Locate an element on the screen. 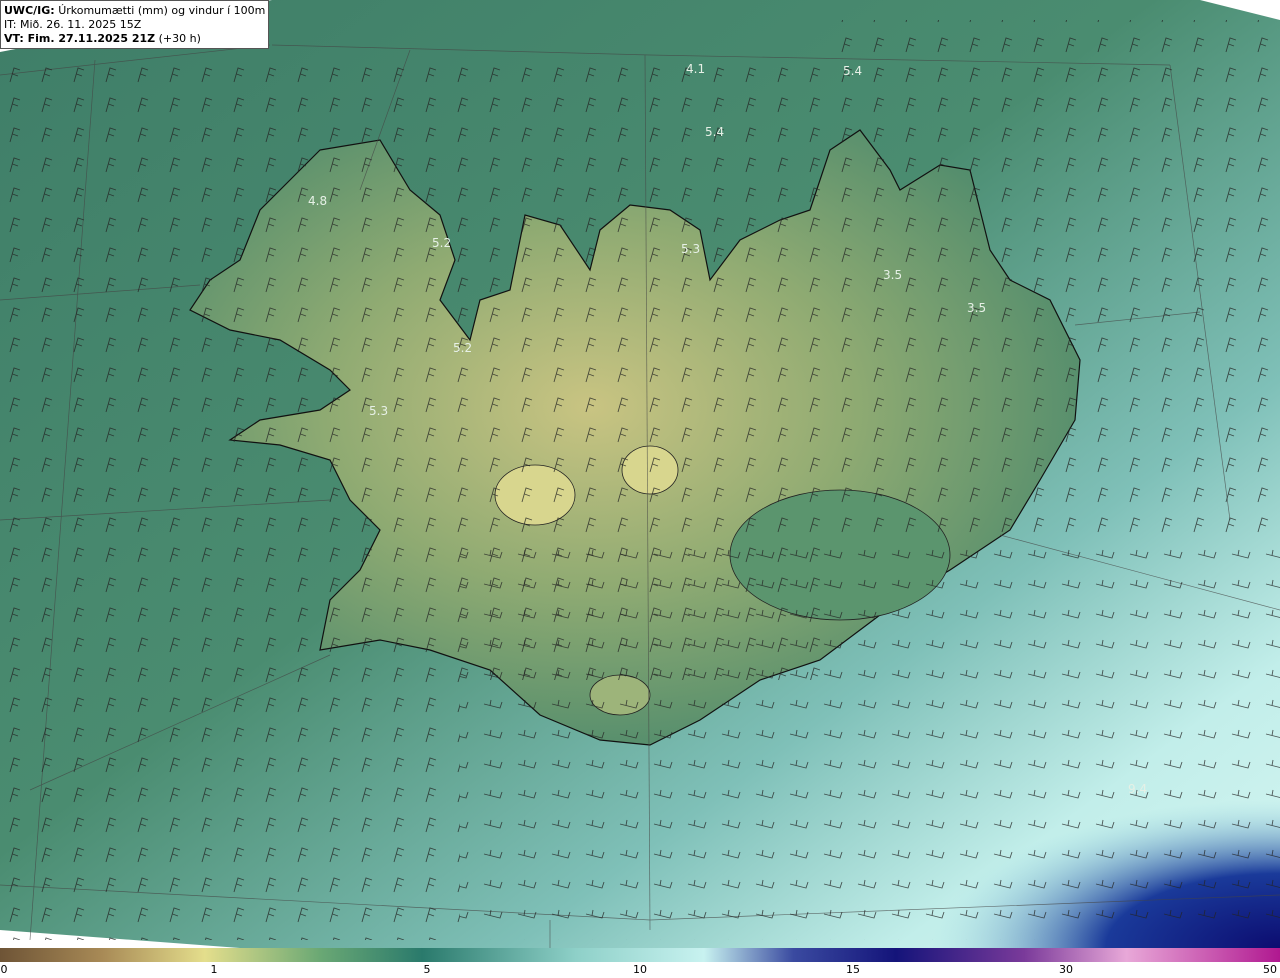 This screenshot has width=1280, height=978. product-code: UWC/IG: is located at coordinates (29, 10).